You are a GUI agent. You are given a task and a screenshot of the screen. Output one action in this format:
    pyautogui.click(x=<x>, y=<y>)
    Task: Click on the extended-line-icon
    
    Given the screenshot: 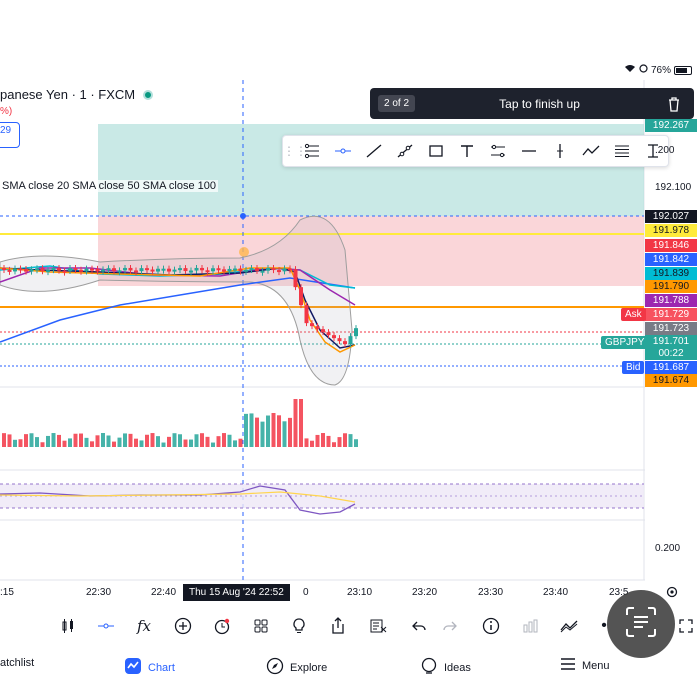 What is the action you would take?
    pyautogui.click(x=405, y=151)
    